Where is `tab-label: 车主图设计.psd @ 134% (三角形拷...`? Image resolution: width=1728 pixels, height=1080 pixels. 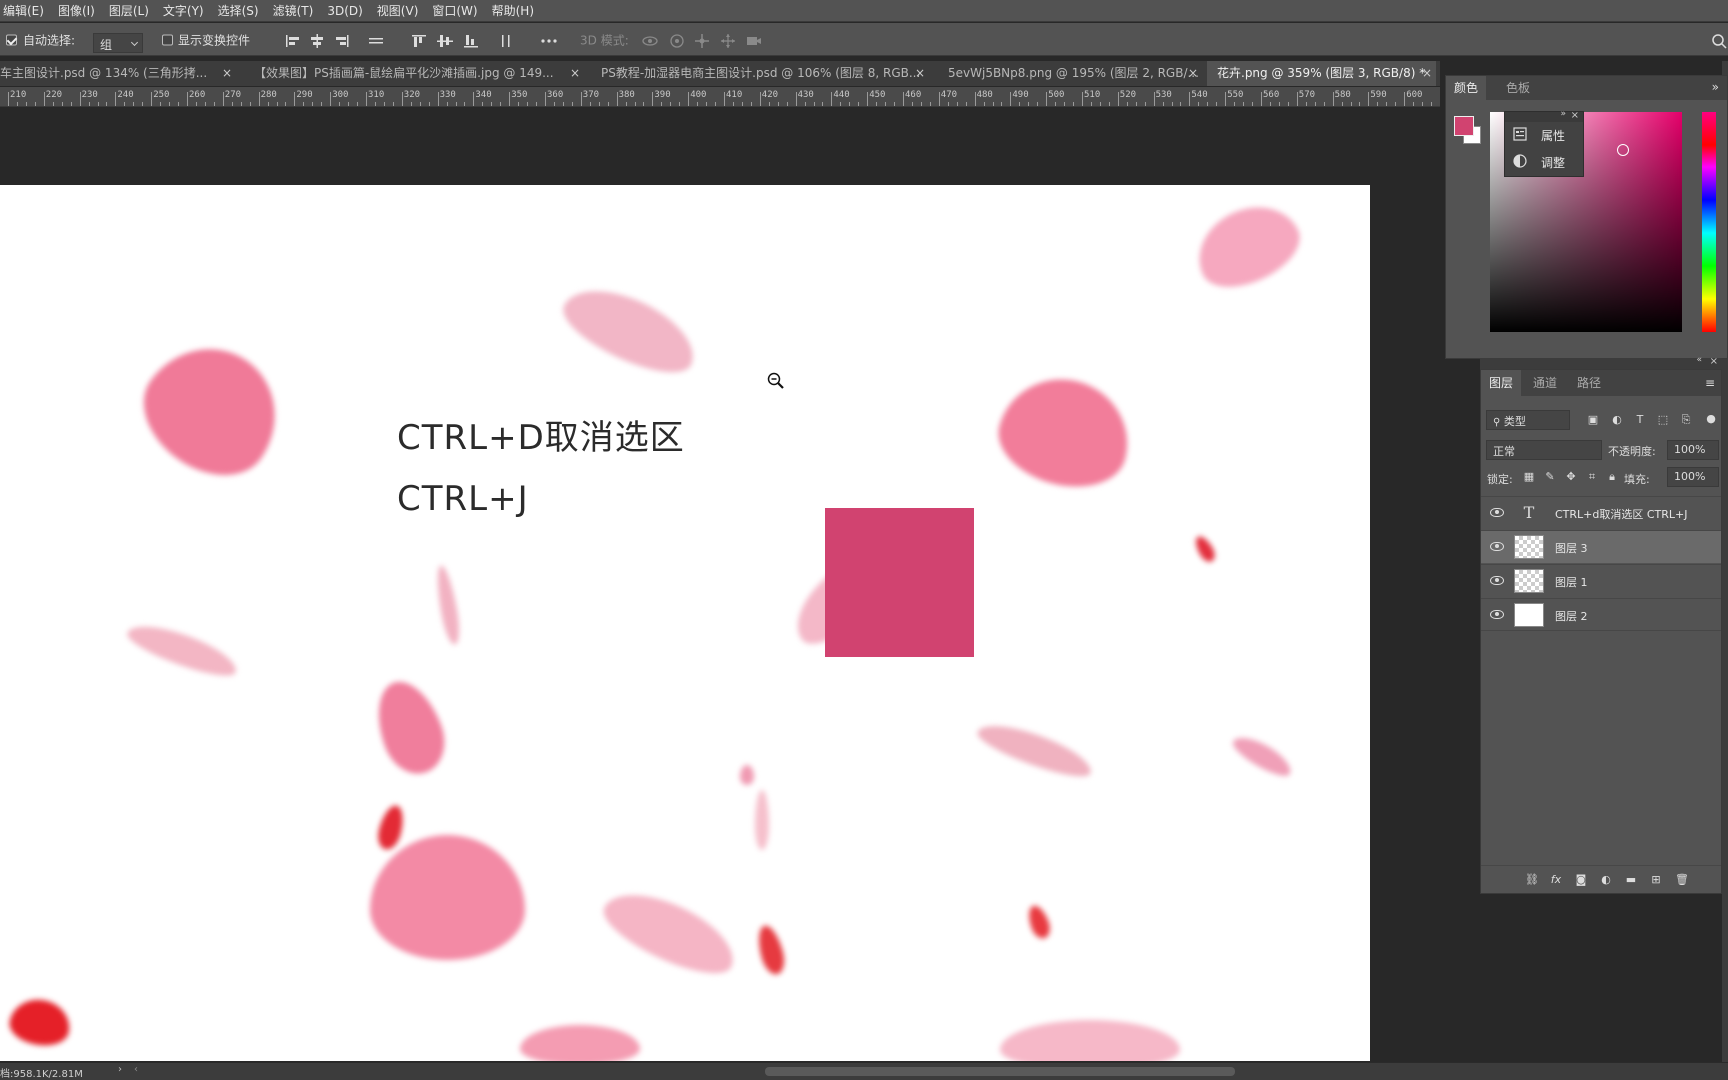 tab-label: 车主图设计.psd @ 134% (三角形拷... is located at coordinates (104, 73).